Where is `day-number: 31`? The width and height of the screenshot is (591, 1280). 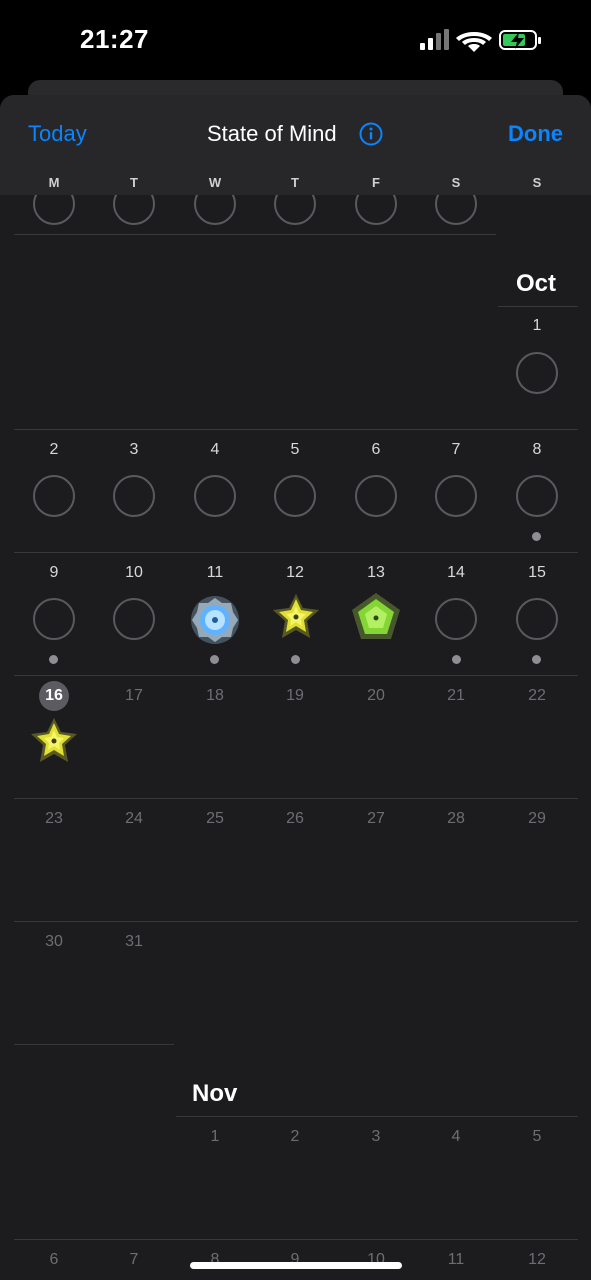 day-number: 31 is located at coordinates (134, 941).